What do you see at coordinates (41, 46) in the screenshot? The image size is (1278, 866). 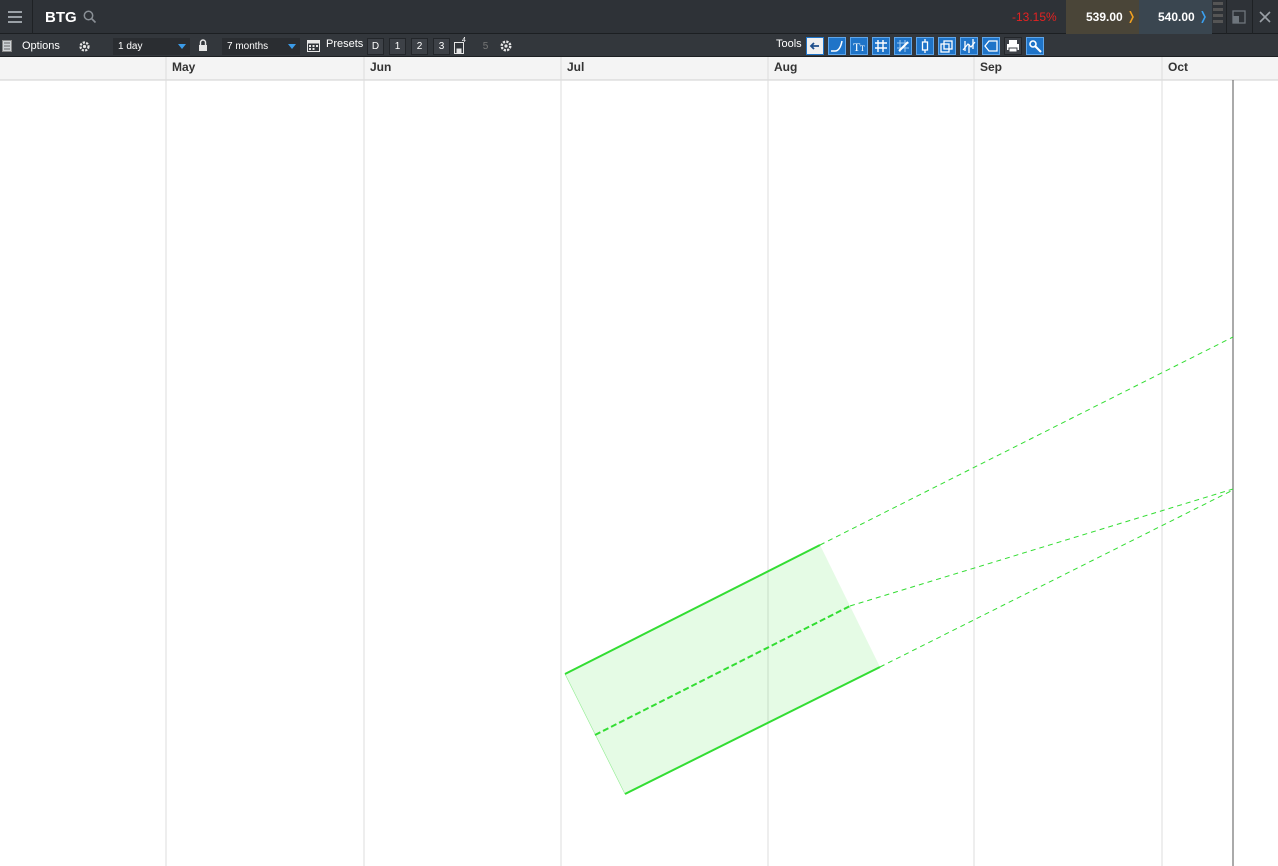 I see `options-menu: Options` at bounding box center [41, 46].